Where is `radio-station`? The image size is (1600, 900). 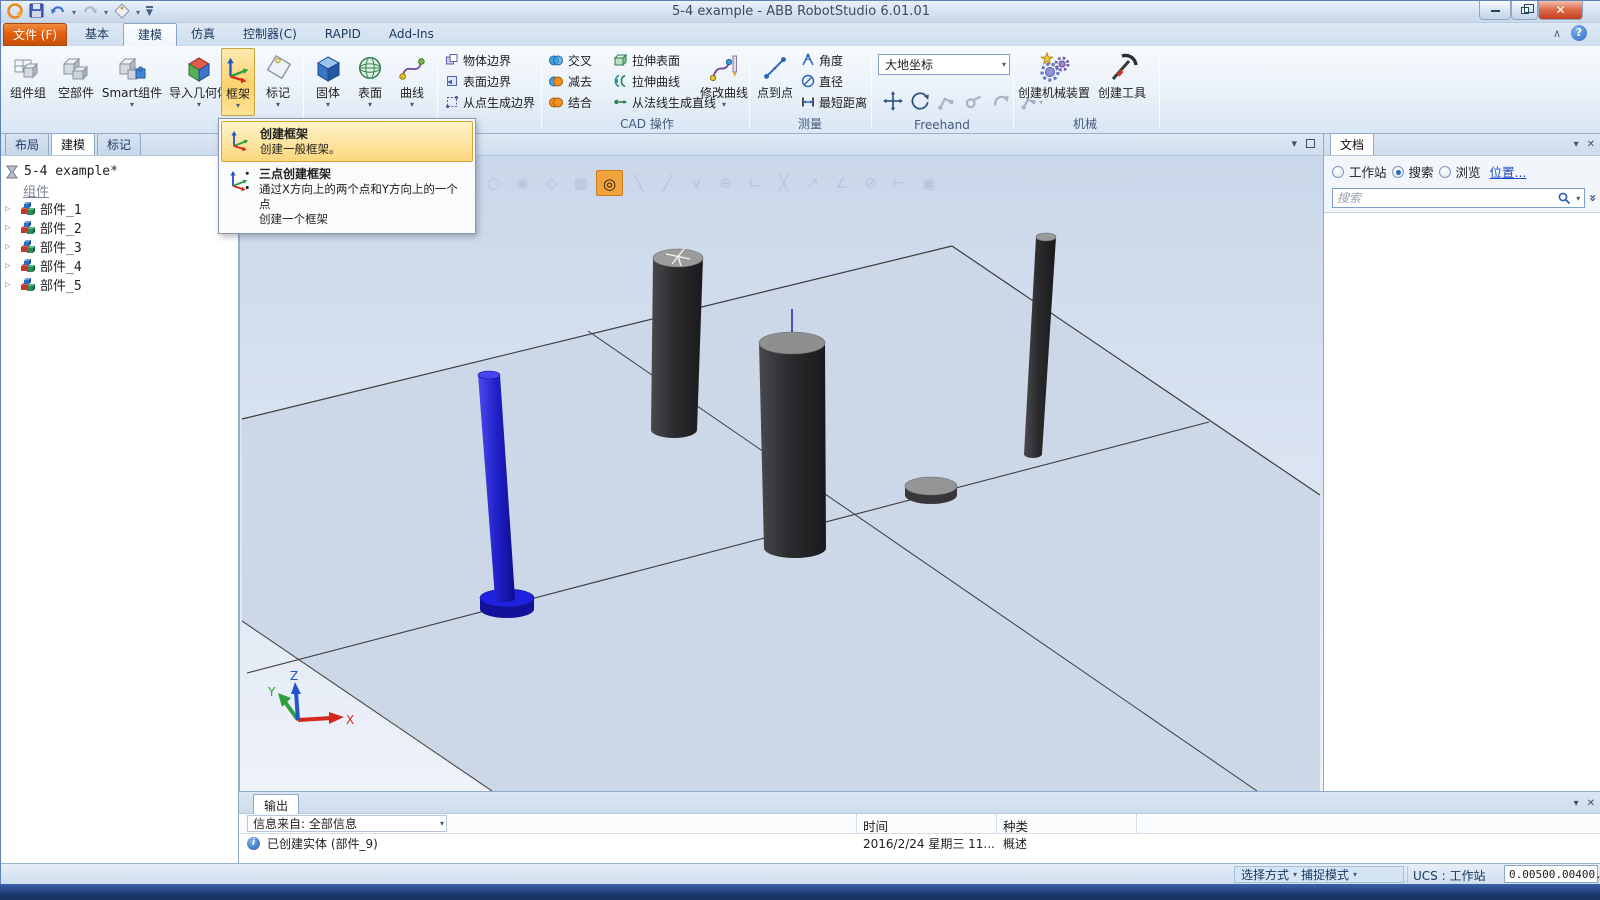 radio-station is located at coordinates (1338, 171).